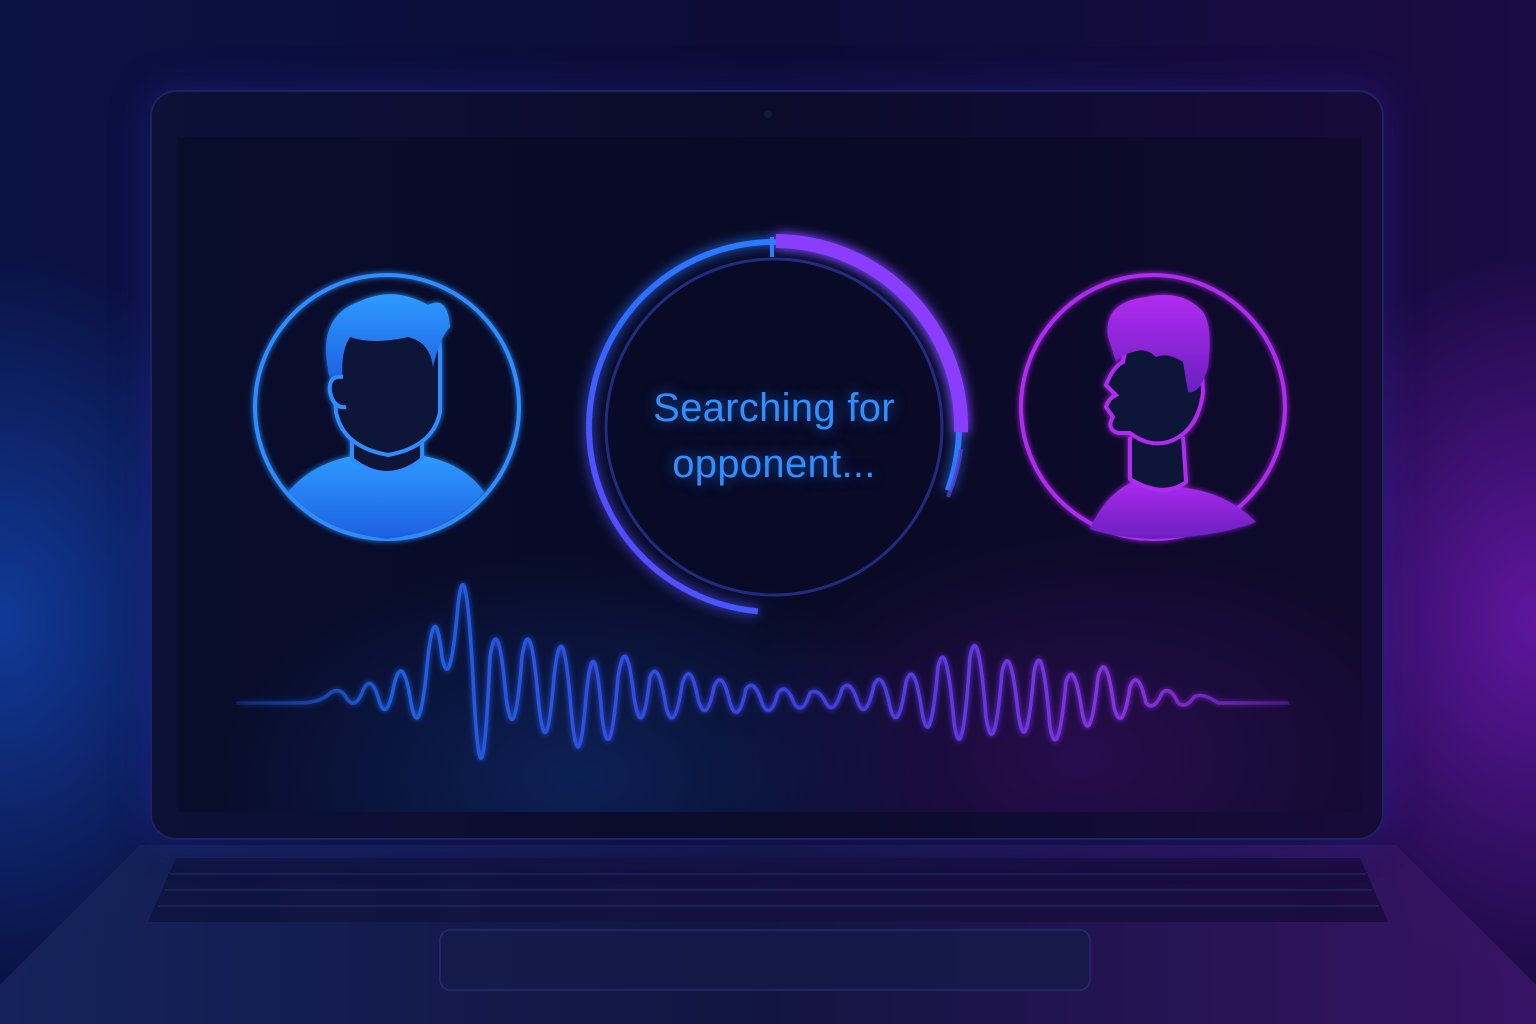  I want to click on opponent-avatar, so click(1153, 407).